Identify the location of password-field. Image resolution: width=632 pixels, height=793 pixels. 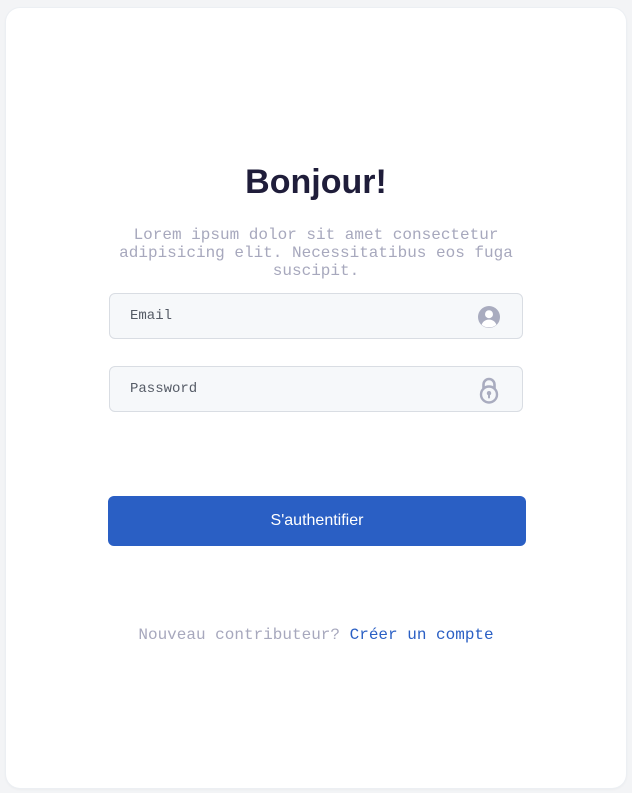
(300, 389).